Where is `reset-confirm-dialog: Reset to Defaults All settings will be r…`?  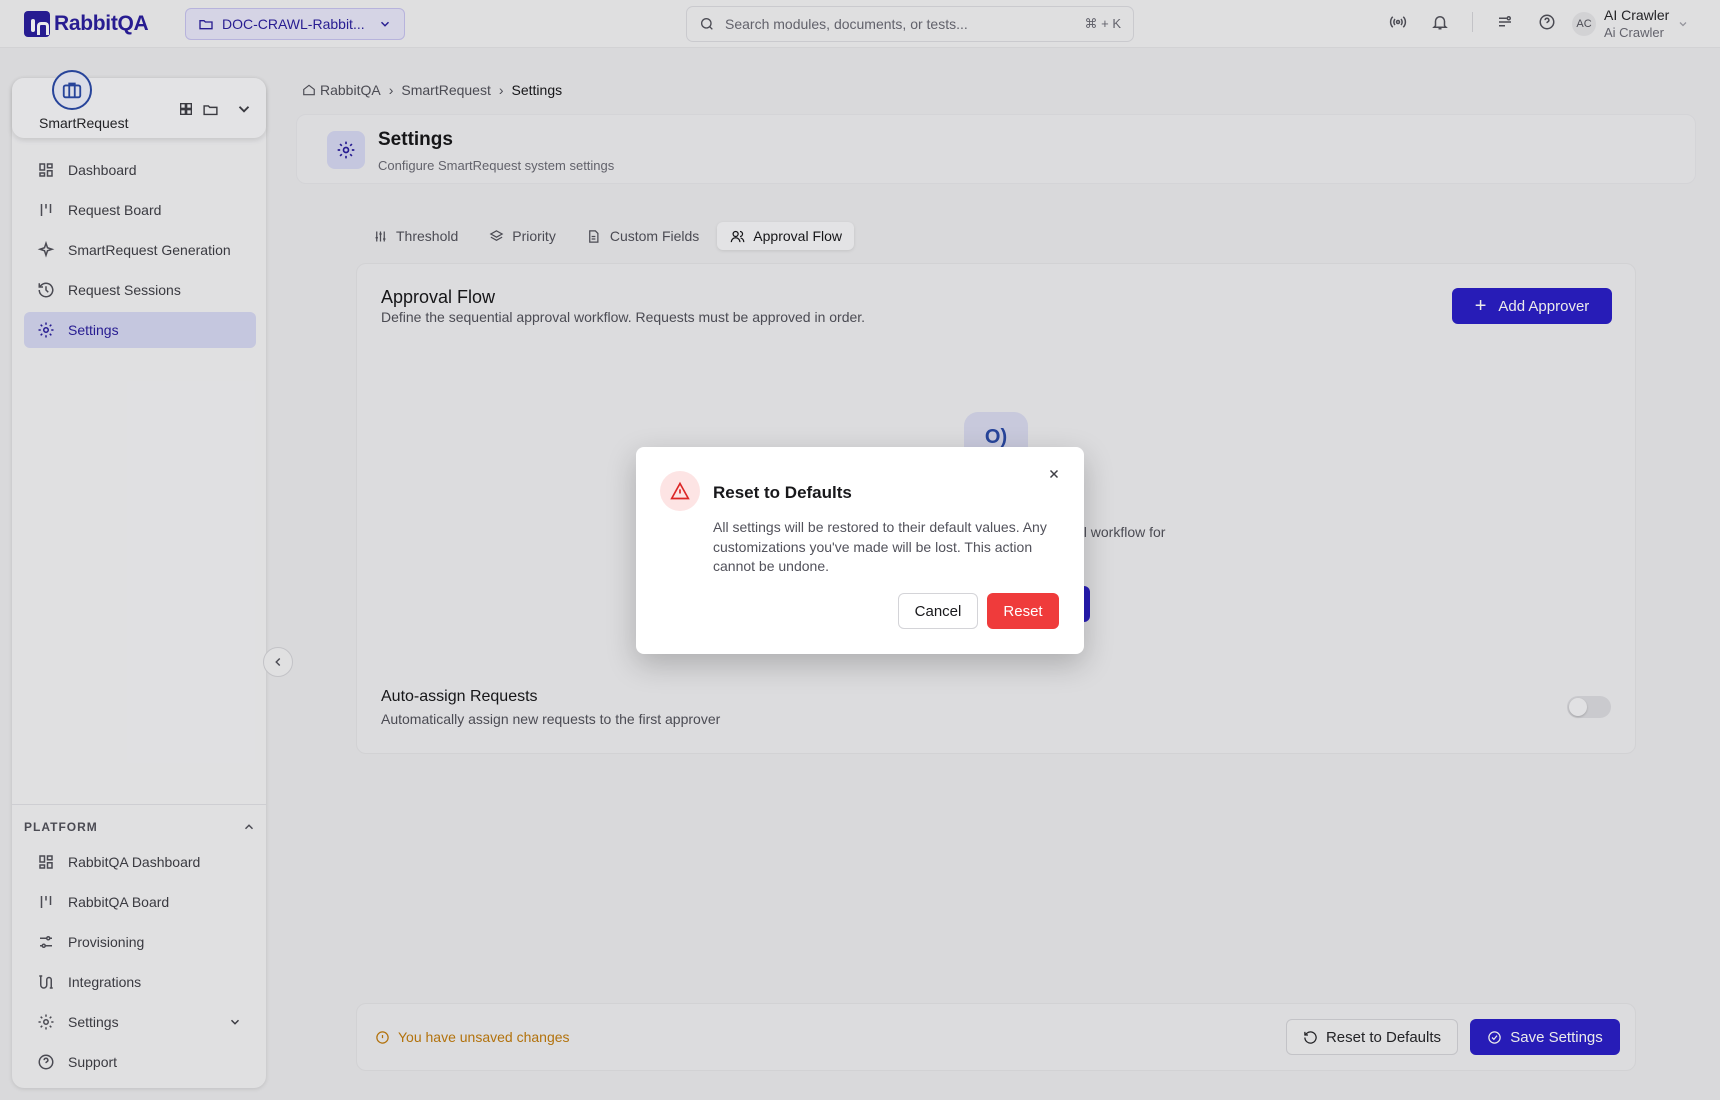
reset-confirm-dialog: Reset to Defaults All settings will be r… is located at coordinates (860, 550).